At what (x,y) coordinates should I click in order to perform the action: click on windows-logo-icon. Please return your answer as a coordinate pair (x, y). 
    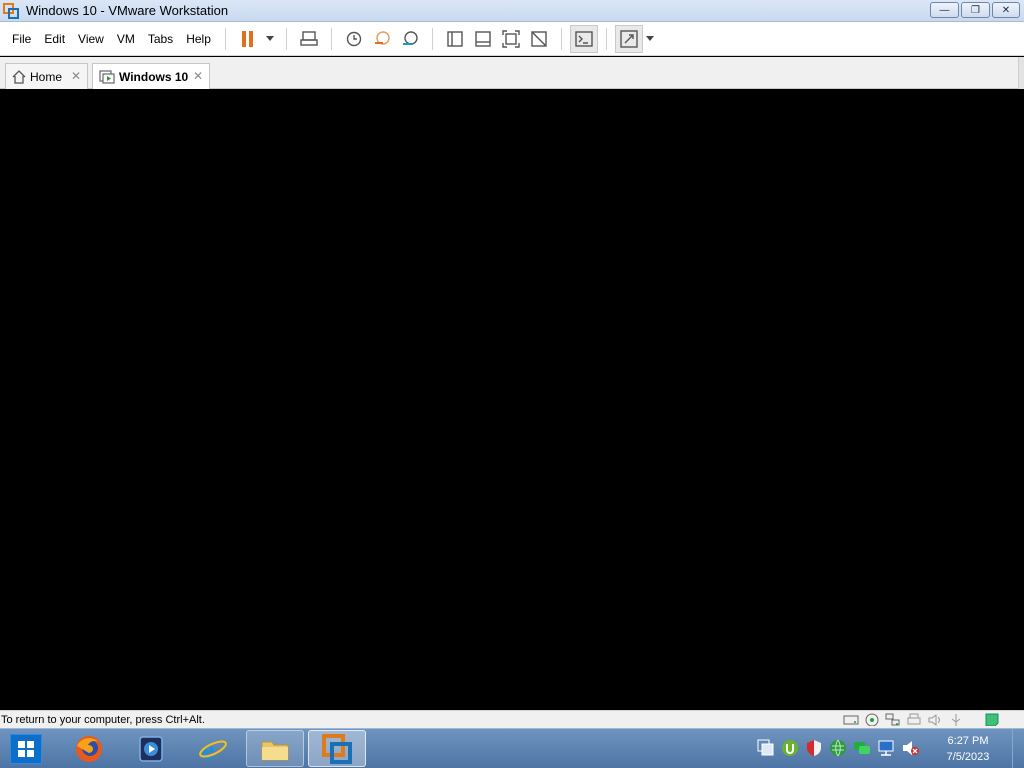
    Looking at the image, I should click on (26, 749).